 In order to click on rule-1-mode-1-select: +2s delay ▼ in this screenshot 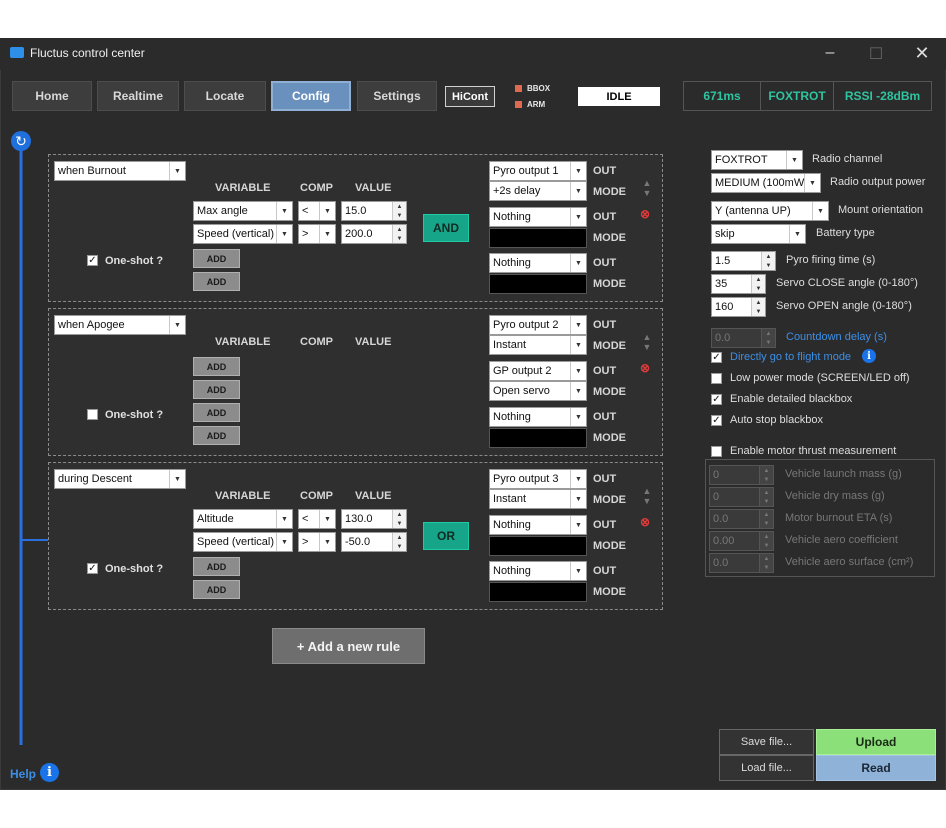, I will do `click(538, 191)`.